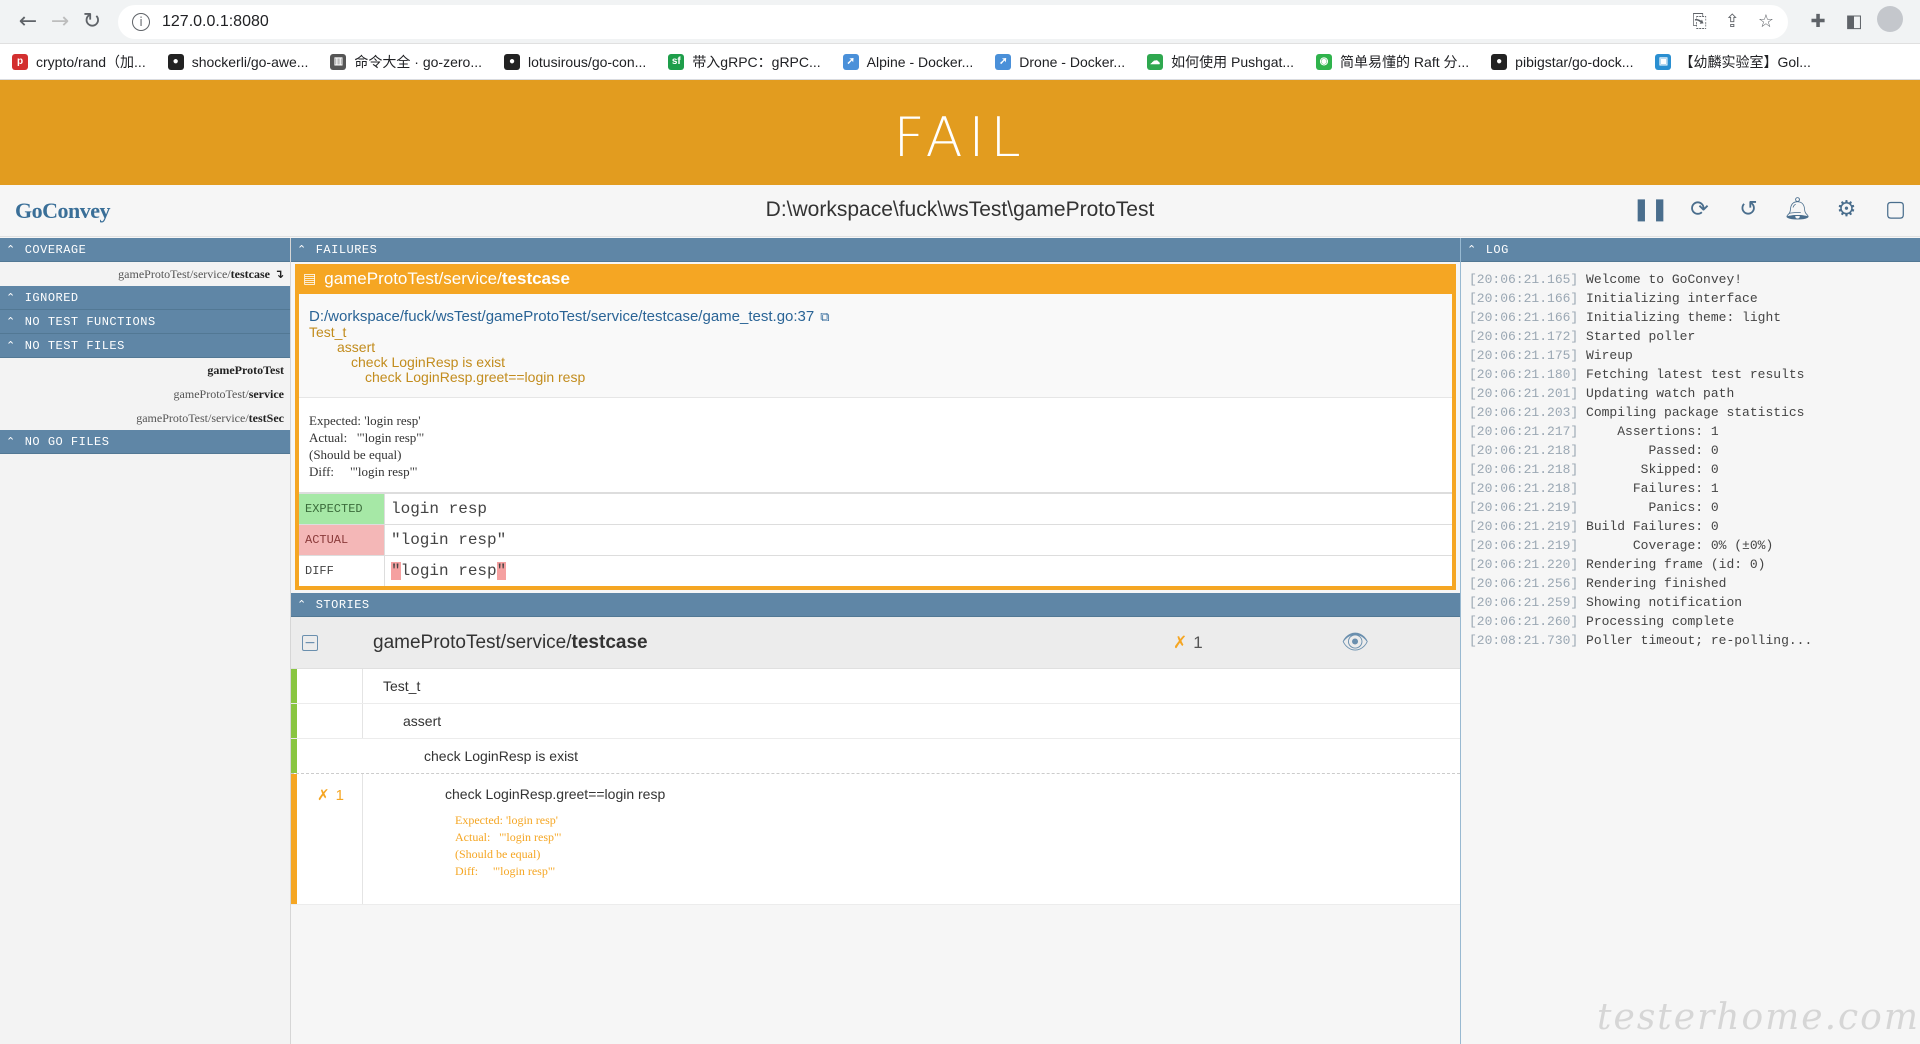 The image size is (1920, 1044). I want to click on history-icon: ↺, so click(1748, 209).